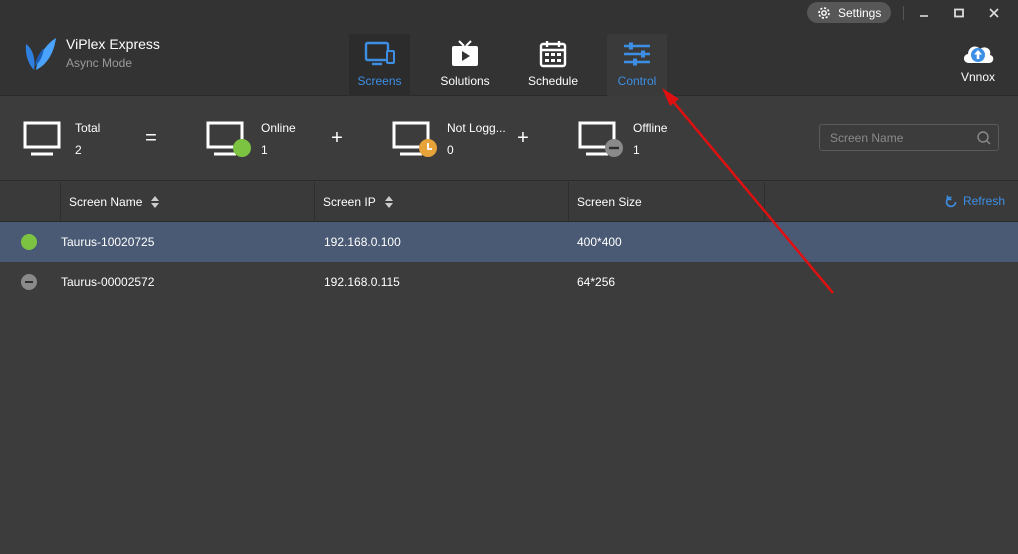  What do you see at coordinates (609, 202) in the screenshot?
I see `column-header-label: Screen Size` at bounding box center [609, 202].